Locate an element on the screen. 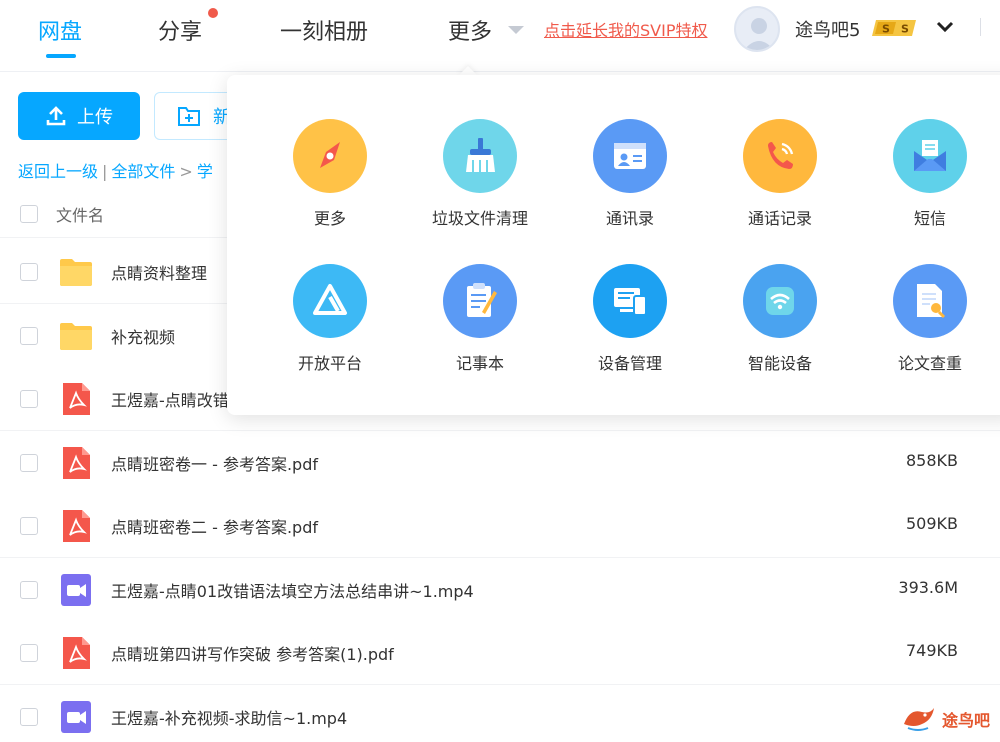 This screenshot has height=742, width=1000. tool-item: 智能设备 is located at coordinates (780, 319).